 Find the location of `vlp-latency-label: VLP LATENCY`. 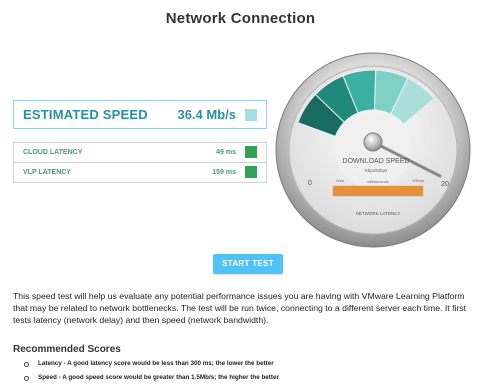

vlp-latency-label: VLP LATENCY is located at coordinates (47, 172).